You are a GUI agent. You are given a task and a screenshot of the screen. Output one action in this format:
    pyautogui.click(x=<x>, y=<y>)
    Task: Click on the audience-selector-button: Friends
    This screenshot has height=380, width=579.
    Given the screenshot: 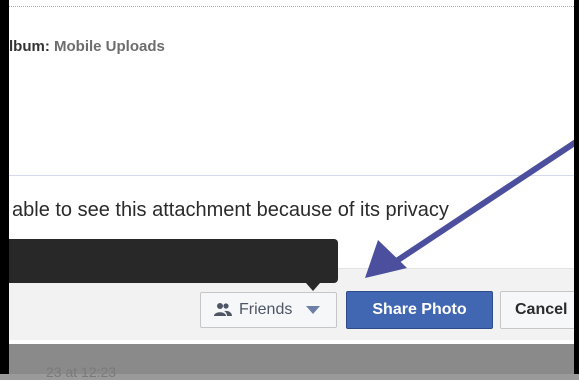 What is the action you would take?
    pyautogui.click(x=268, y=310)
    